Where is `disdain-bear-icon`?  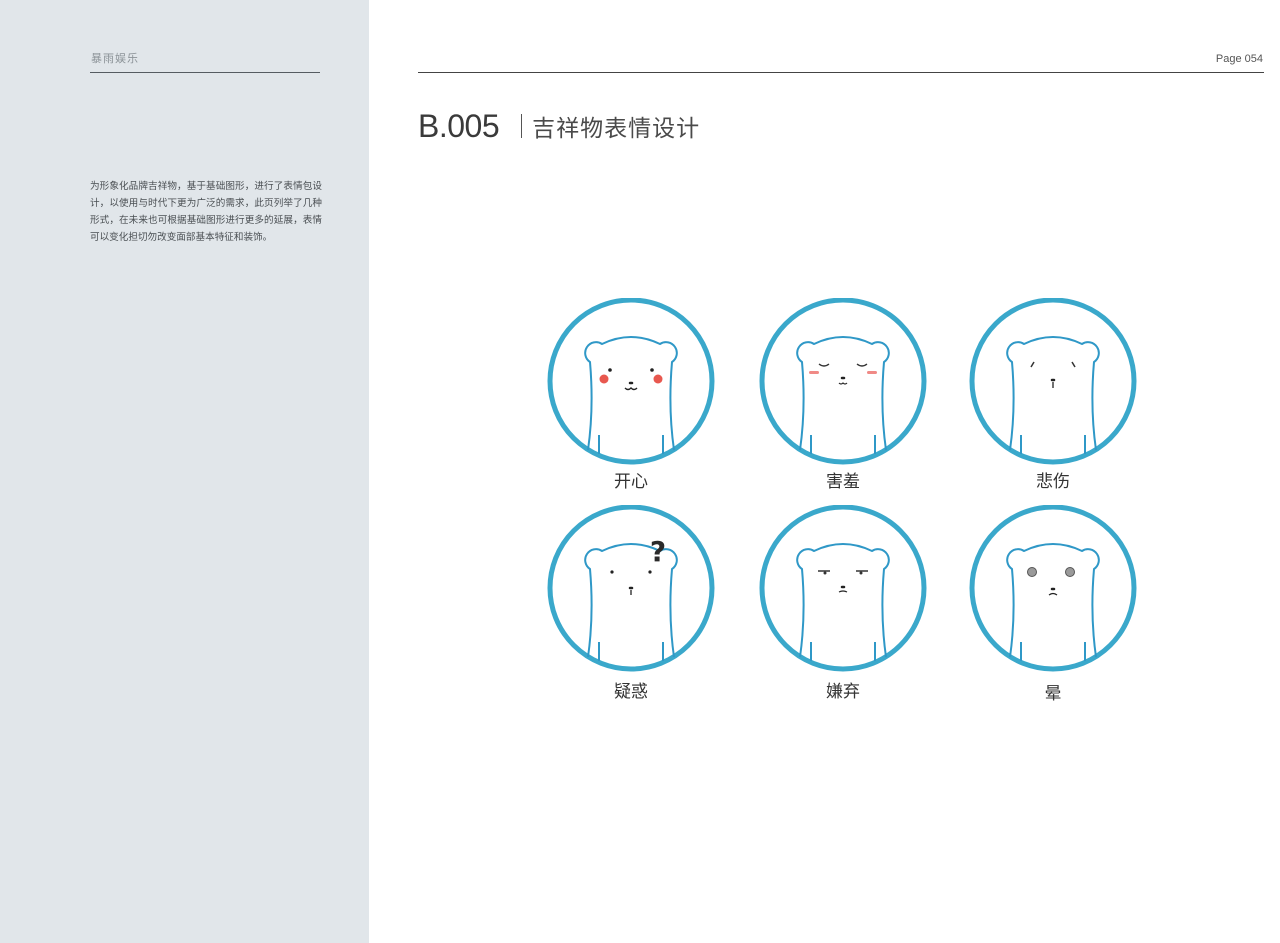 disdain-bear-icon is located at coordinates (843, 588).